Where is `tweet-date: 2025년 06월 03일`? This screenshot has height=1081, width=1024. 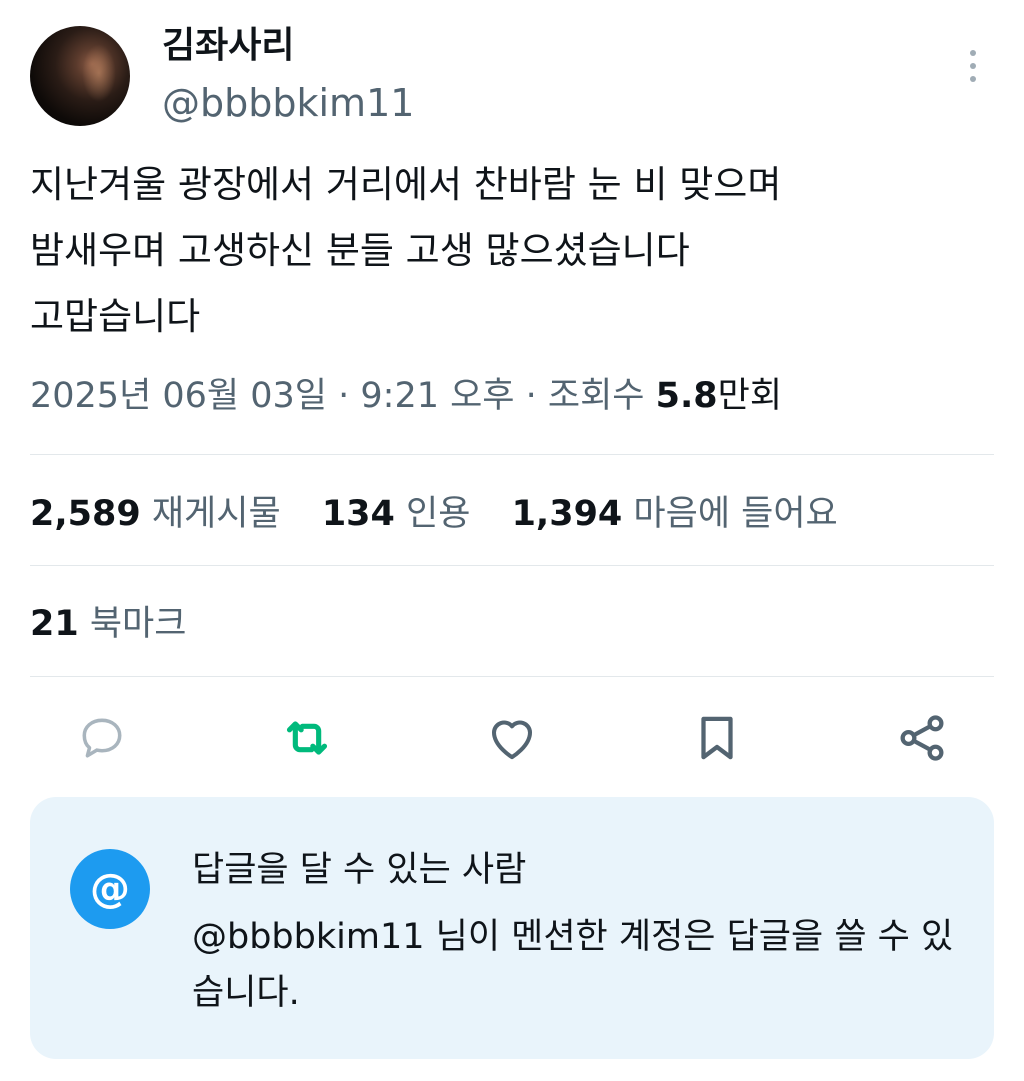
tweet-date: 2025년 06월 03일 is located at coordinates (178, 396).